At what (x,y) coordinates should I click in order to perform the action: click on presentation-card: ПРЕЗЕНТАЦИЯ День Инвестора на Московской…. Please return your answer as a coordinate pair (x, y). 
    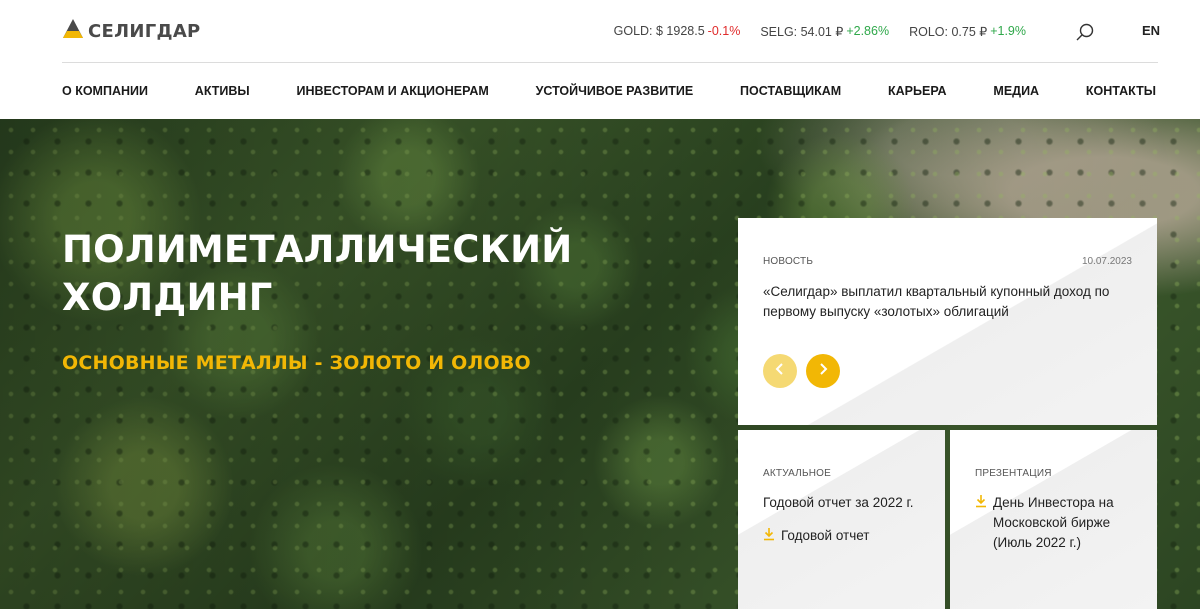
    Looking at the image, I should click on (1053, 519).